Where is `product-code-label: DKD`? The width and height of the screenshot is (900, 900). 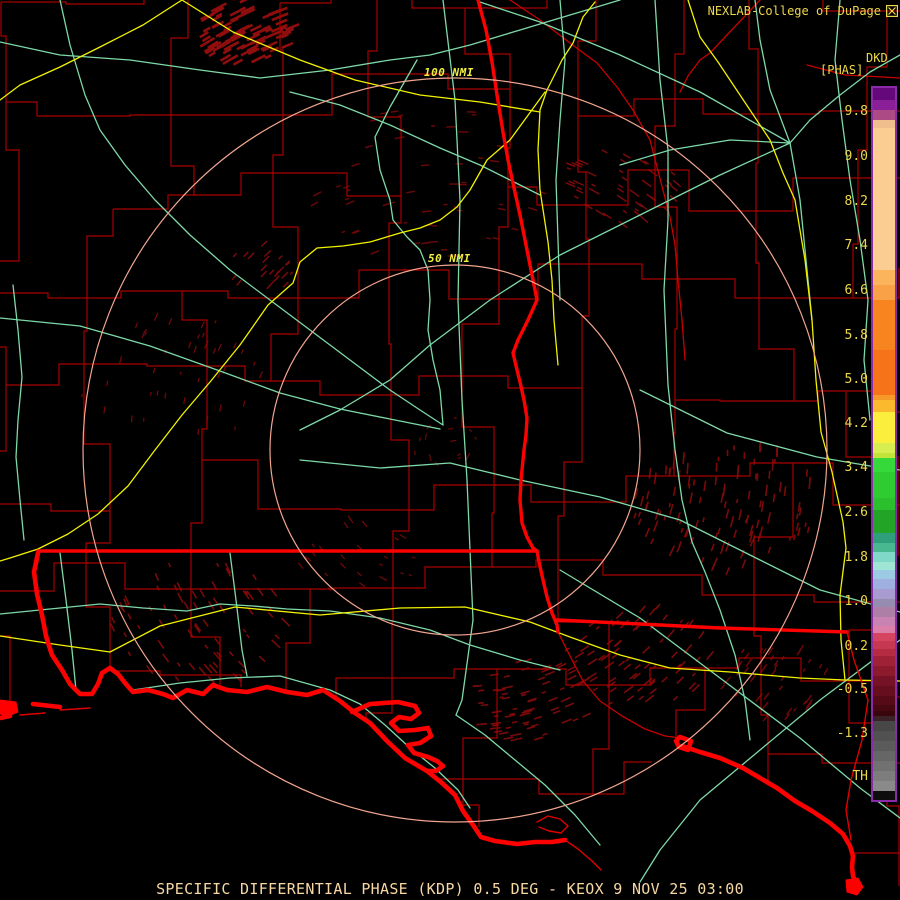 product-code-label: DKD is located at coordinates (877, 58).